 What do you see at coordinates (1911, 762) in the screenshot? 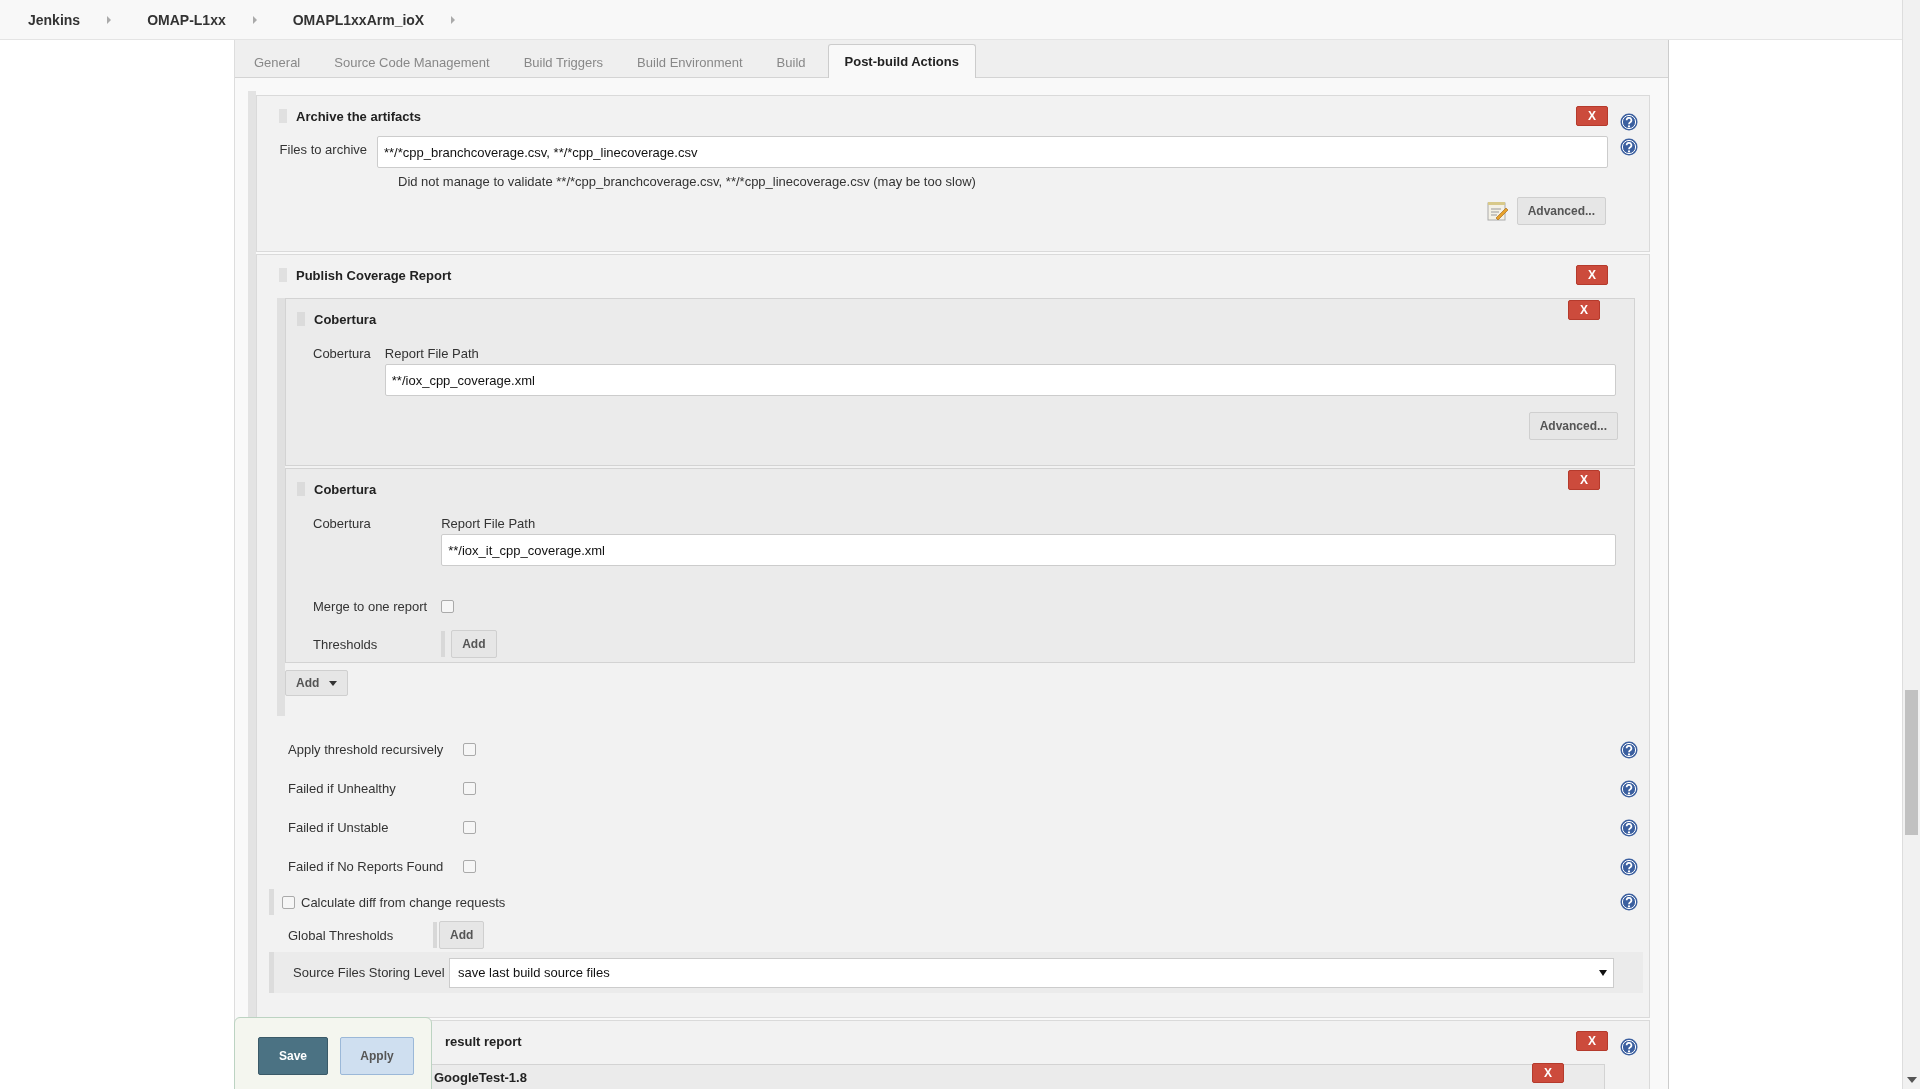
I see `scrollbar-thumb` at bounding box center [1911, 762].